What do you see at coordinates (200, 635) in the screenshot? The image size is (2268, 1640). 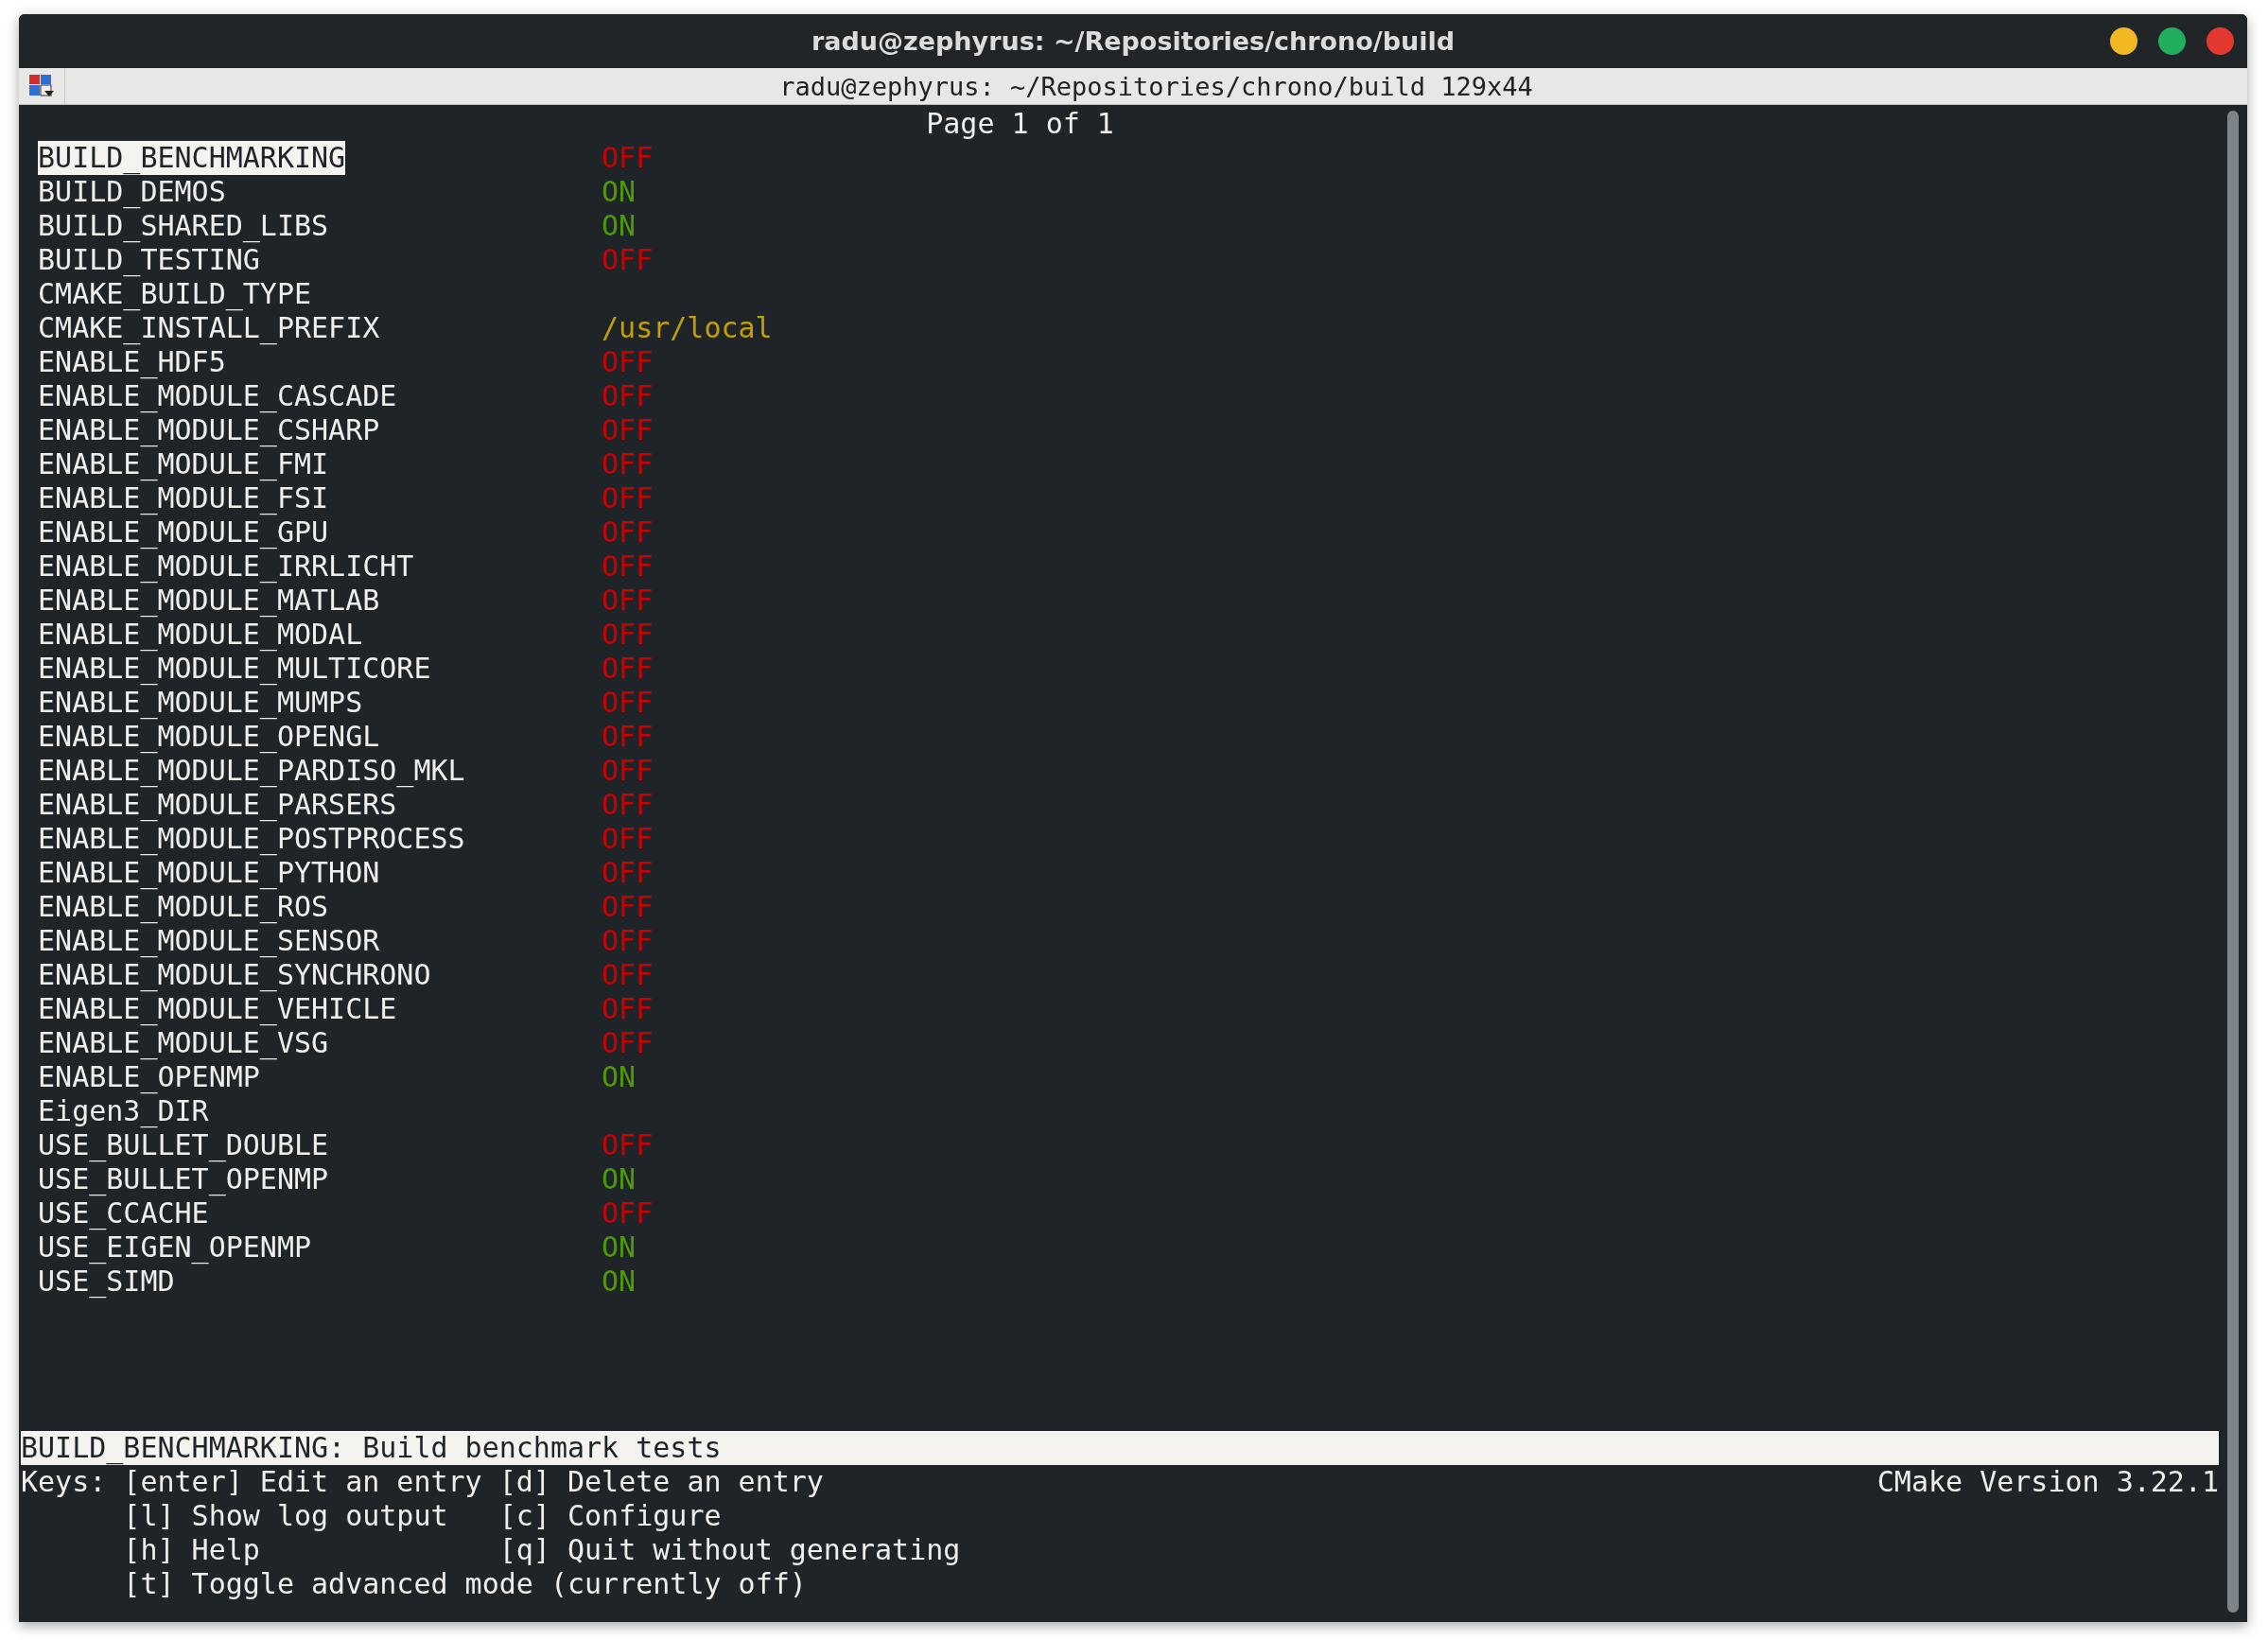 I see `option-name: ENABLE_MODULE_MODAL` at bounding box center [200, 635].